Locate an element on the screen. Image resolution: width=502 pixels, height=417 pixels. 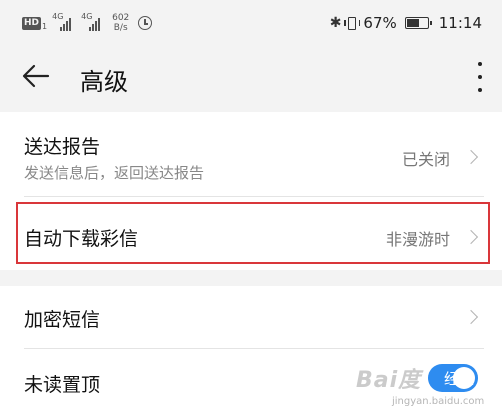
battery-percent: 67% is located at coordinates (380, 23).